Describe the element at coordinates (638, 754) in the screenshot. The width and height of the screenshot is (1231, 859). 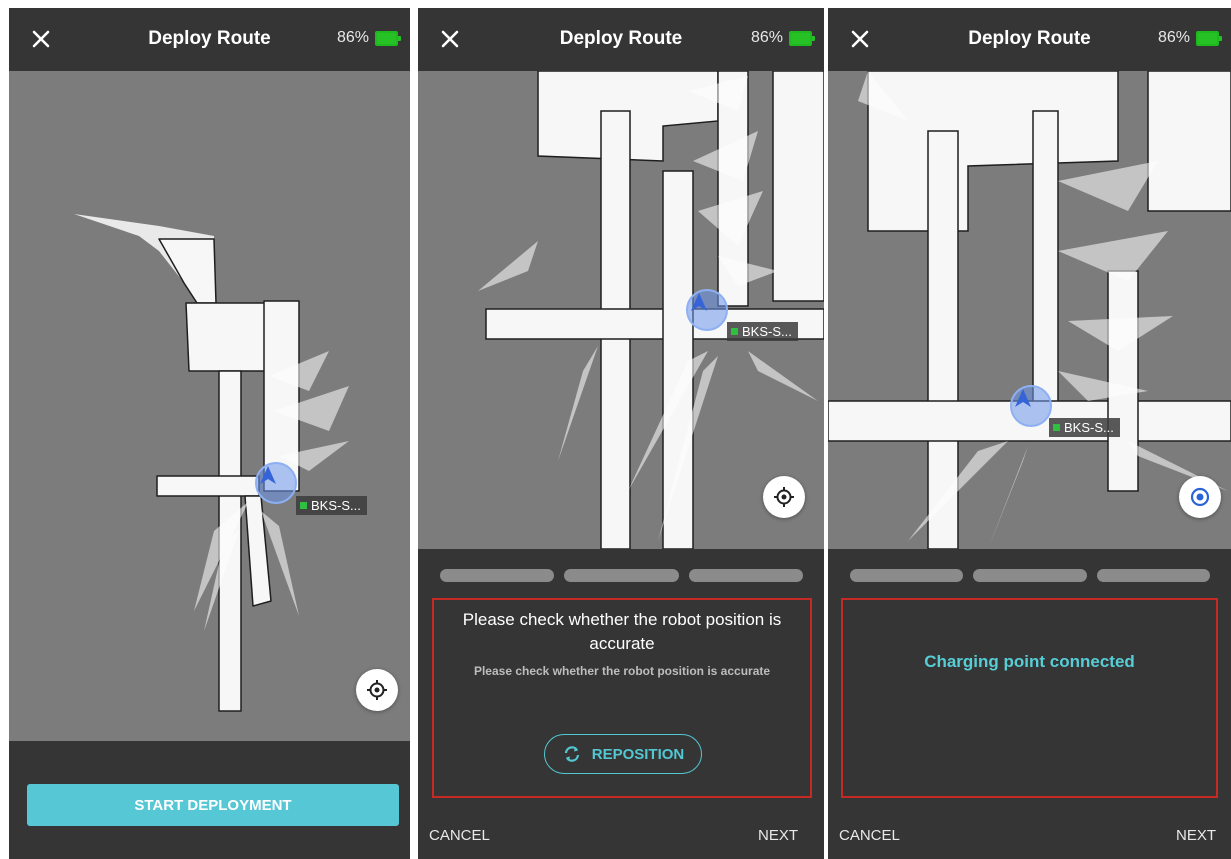
I see `reposition-label: REPOSITION` at that location.